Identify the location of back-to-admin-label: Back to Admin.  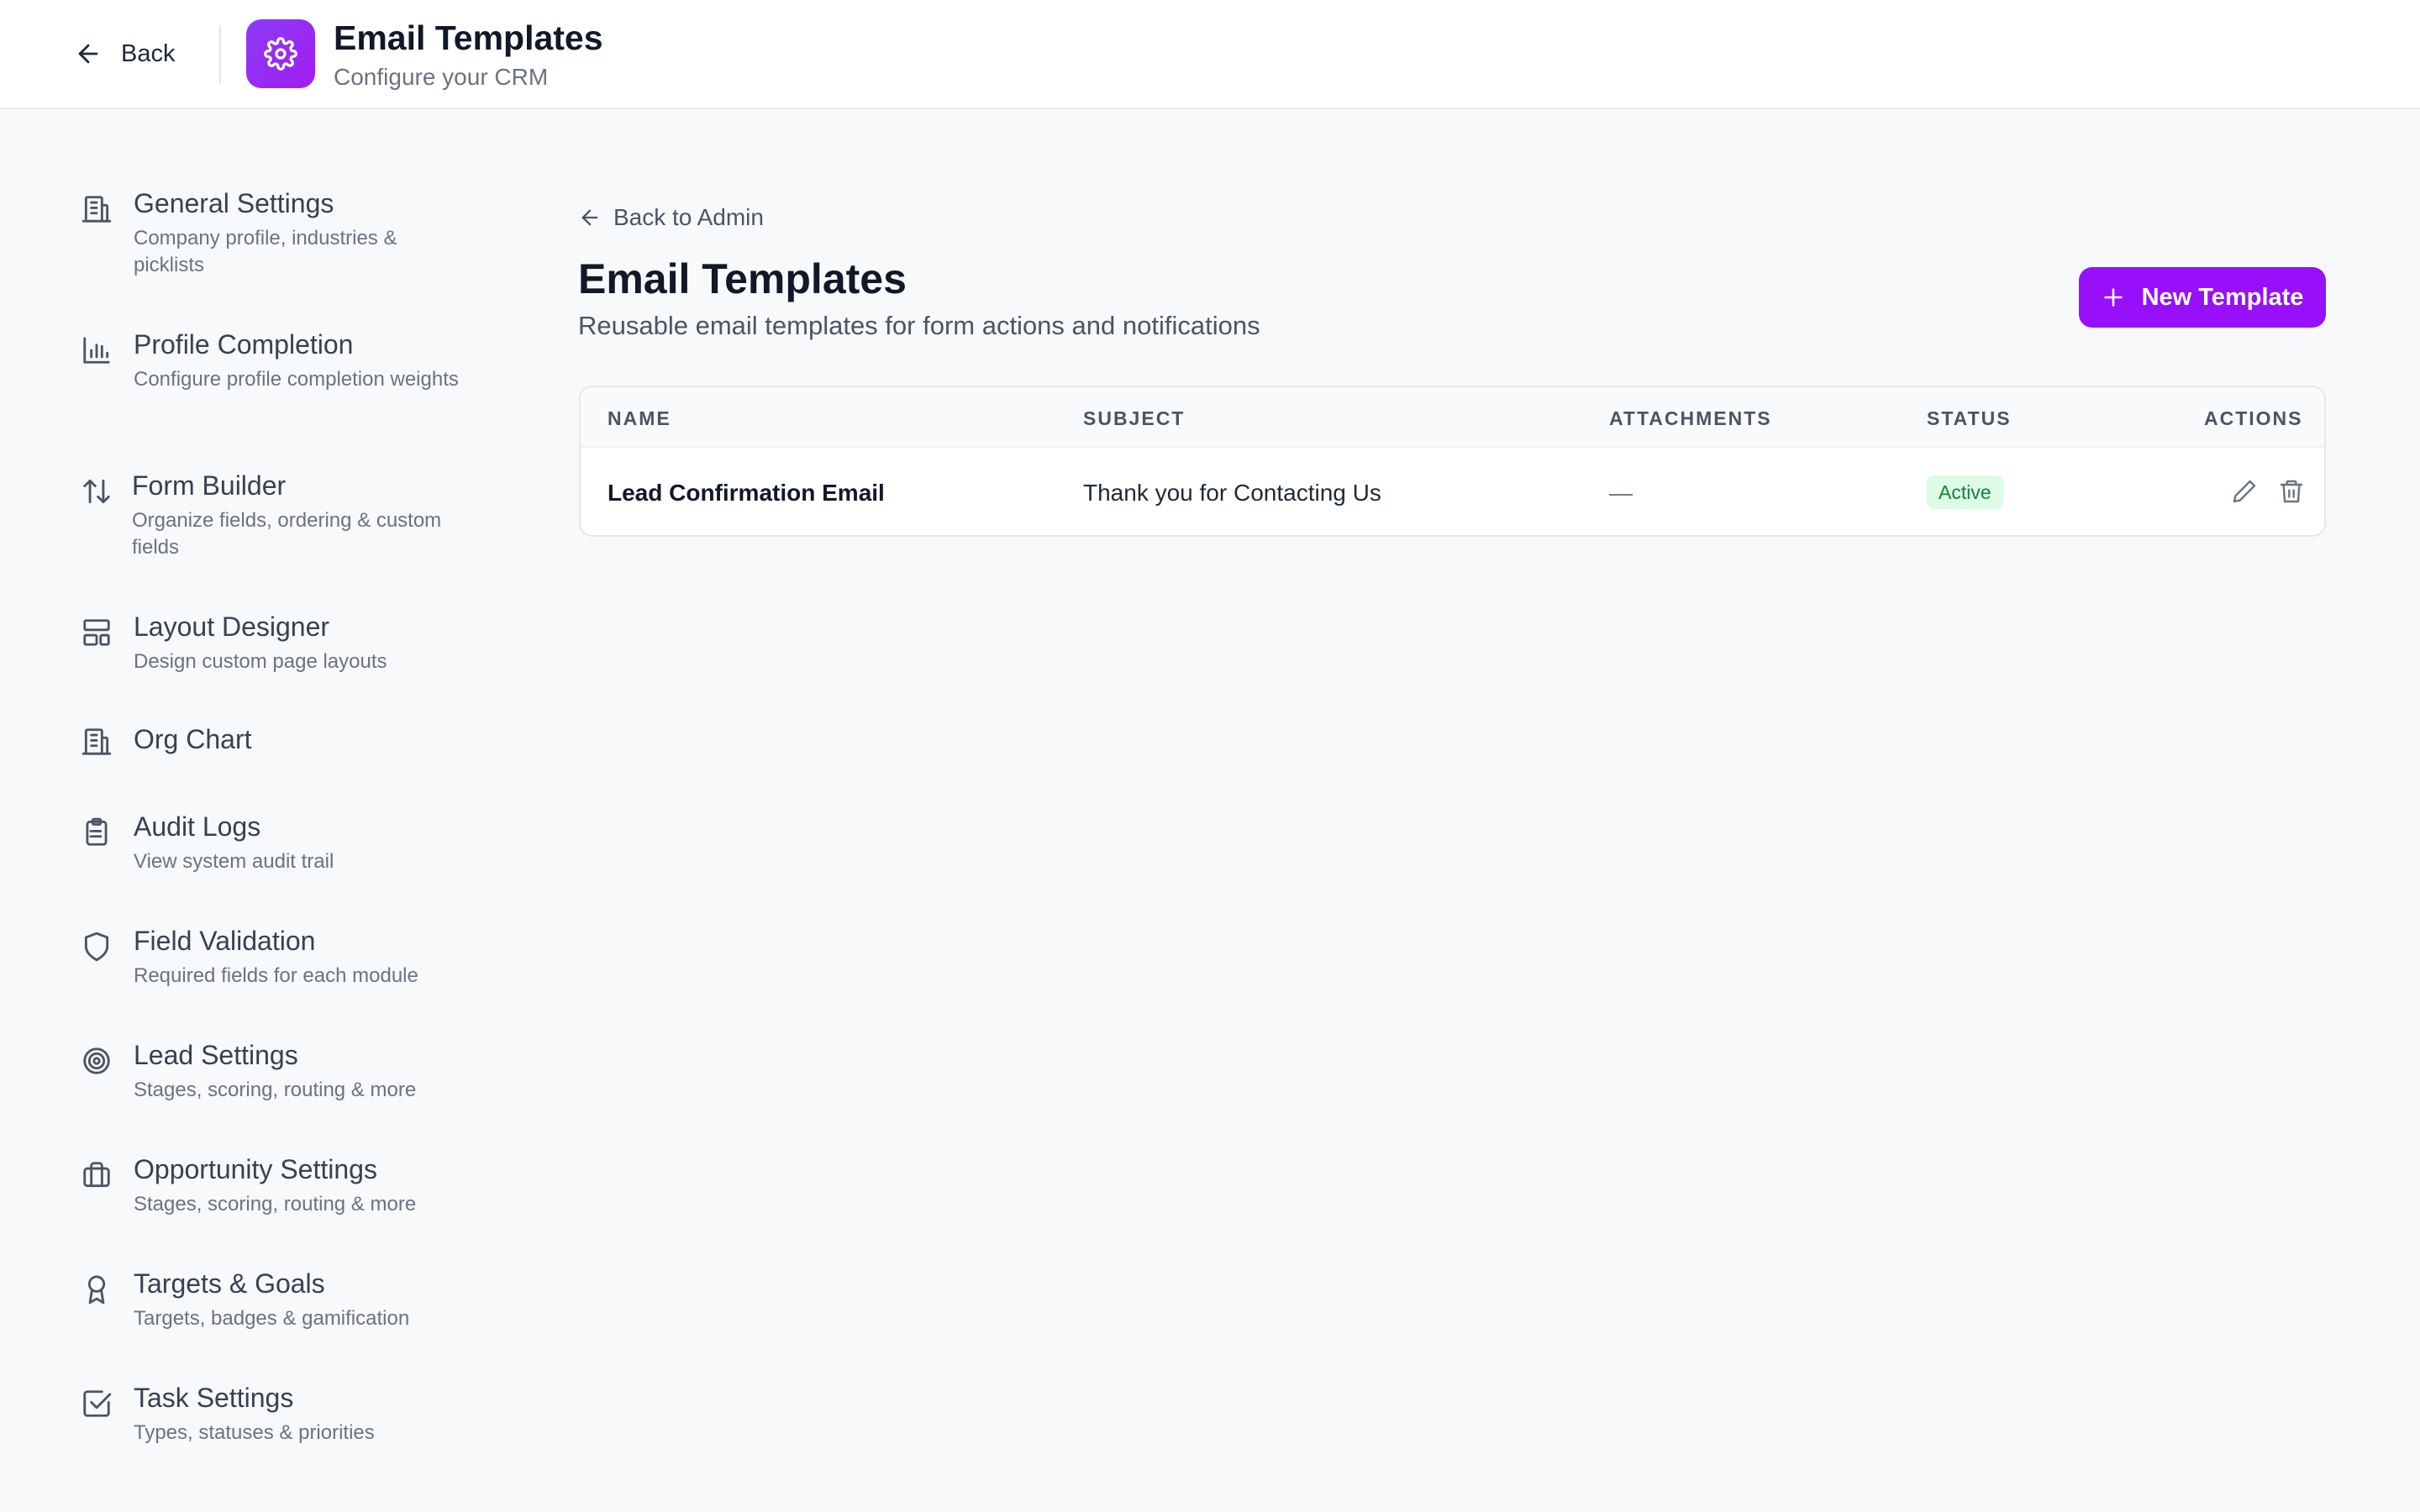
(688, 217).